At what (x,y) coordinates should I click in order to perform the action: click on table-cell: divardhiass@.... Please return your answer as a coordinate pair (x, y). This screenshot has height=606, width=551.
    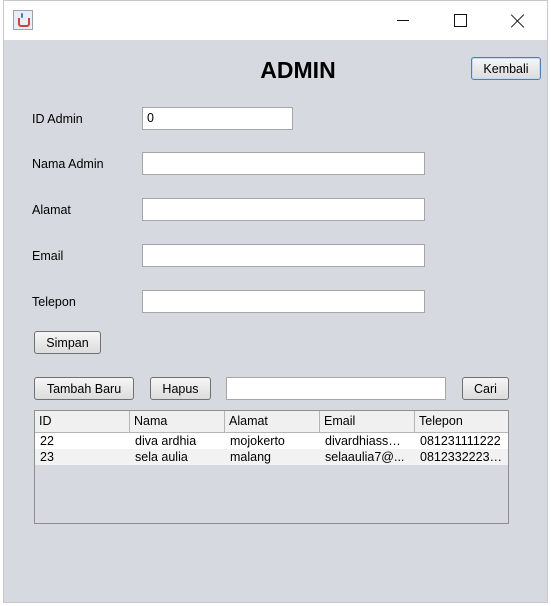
    Looking at the image, I should click on (368, 441).